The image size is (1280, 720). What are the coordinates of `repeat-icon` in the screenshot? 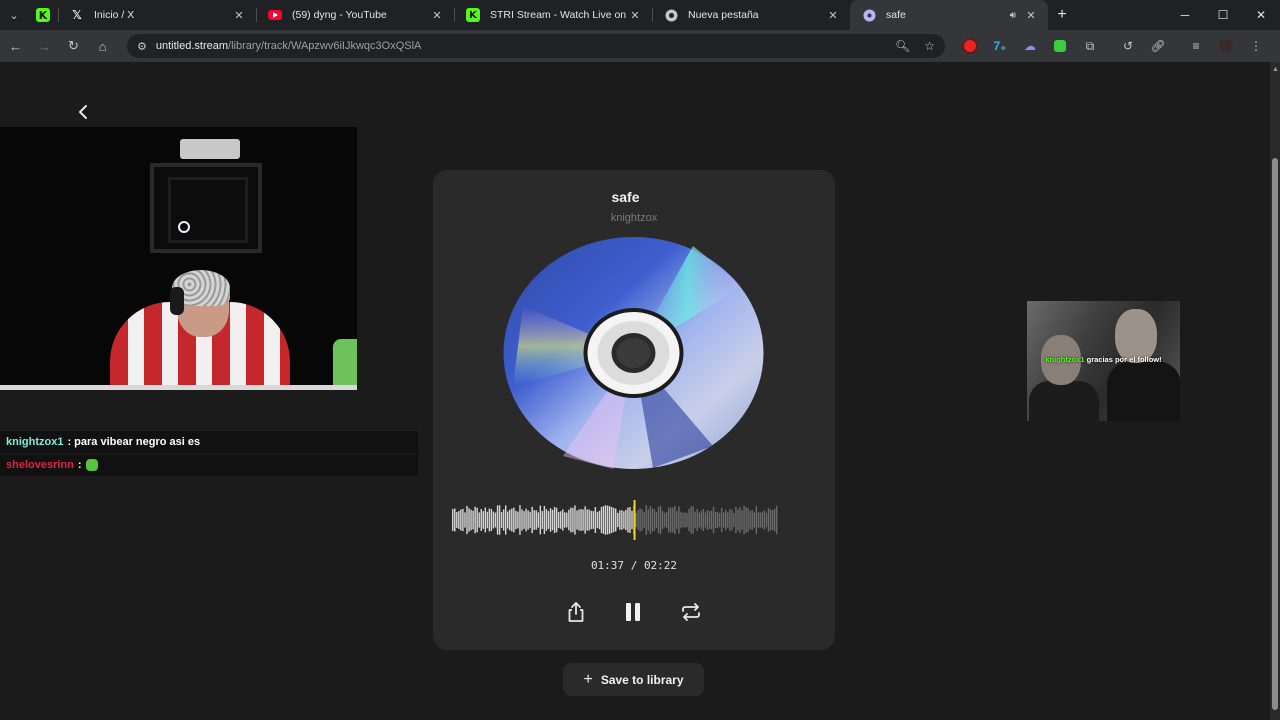 It's located at (691, 612).